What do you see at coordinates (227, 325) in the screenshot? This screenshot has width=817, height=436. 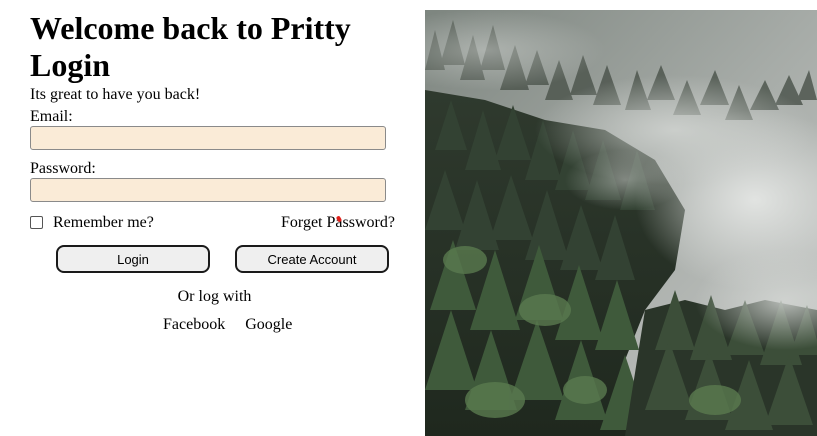 I see `social-login-links: Facebook Google` at bounding box center [227, 325].